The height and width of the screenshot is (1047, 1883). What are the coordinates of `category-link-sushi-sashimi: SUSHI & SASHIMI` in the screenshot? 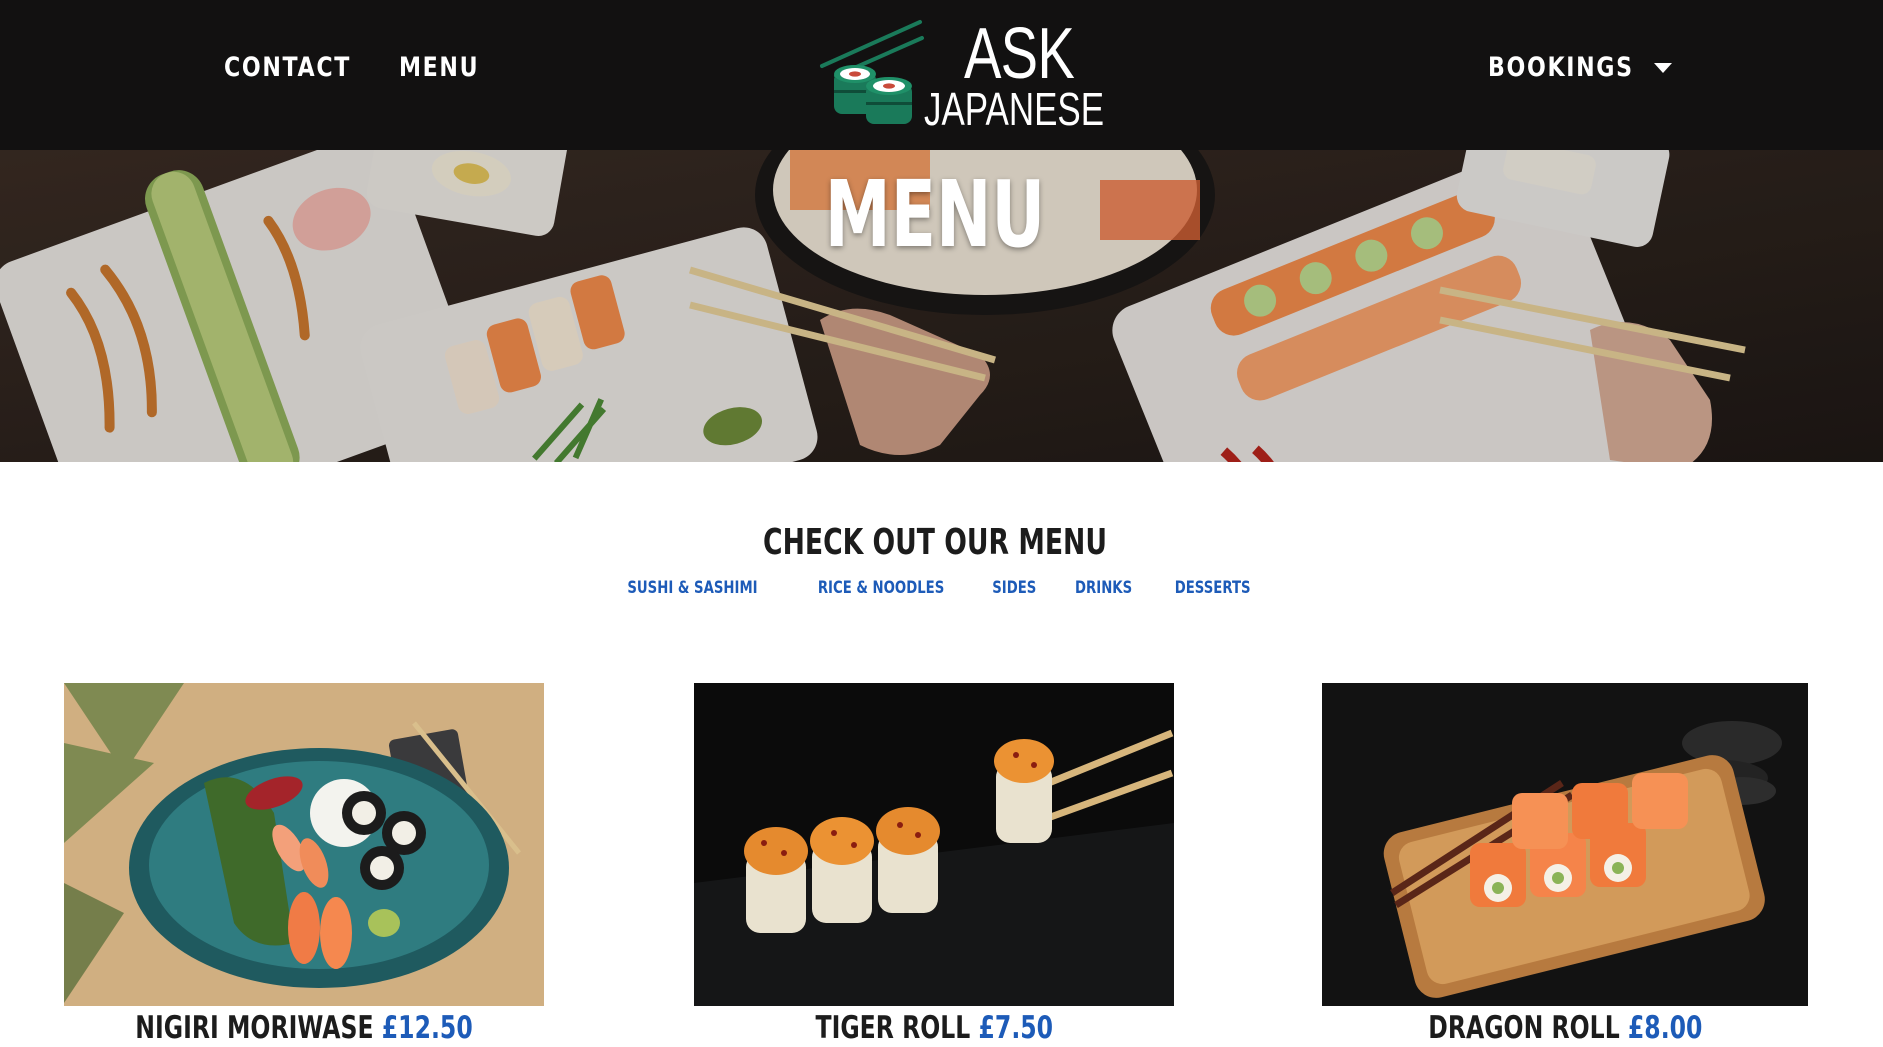 It's located at (692, 588).